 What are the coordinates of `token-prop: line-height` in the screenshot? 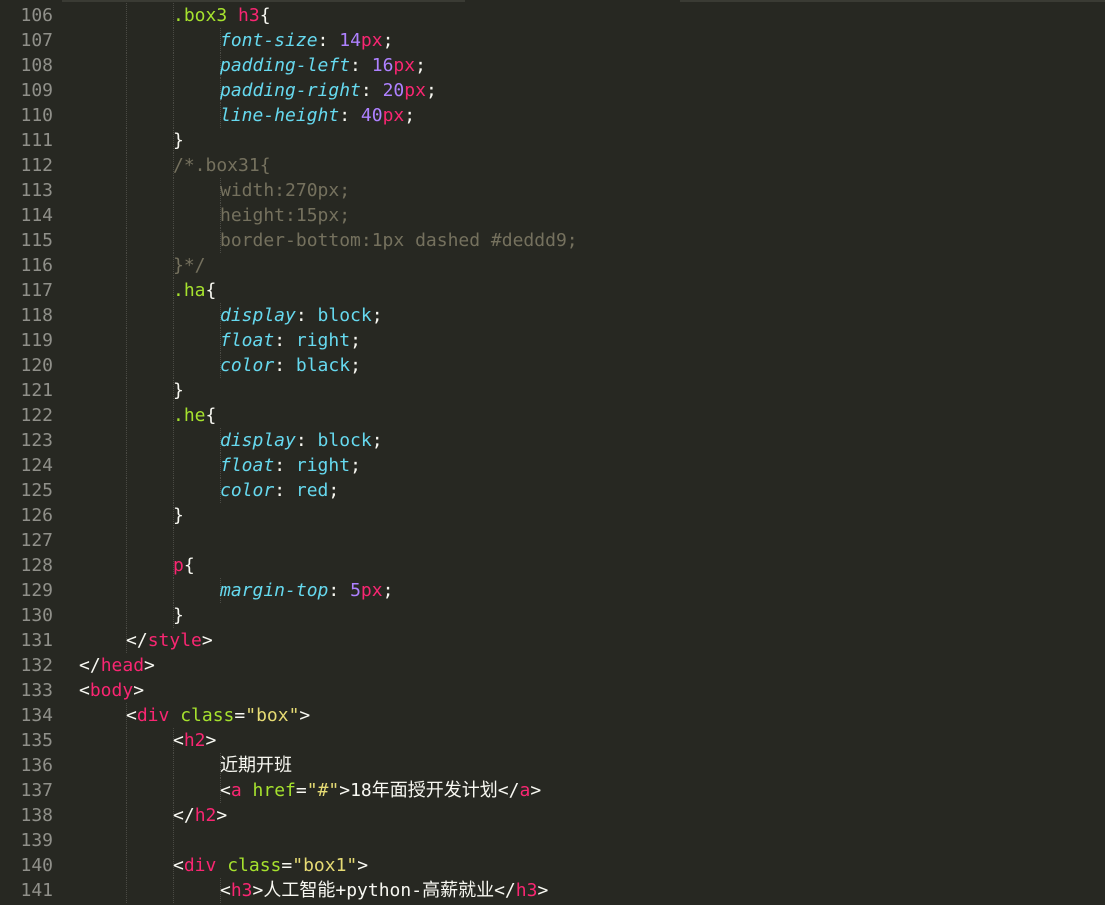 It's located at (280, 115).